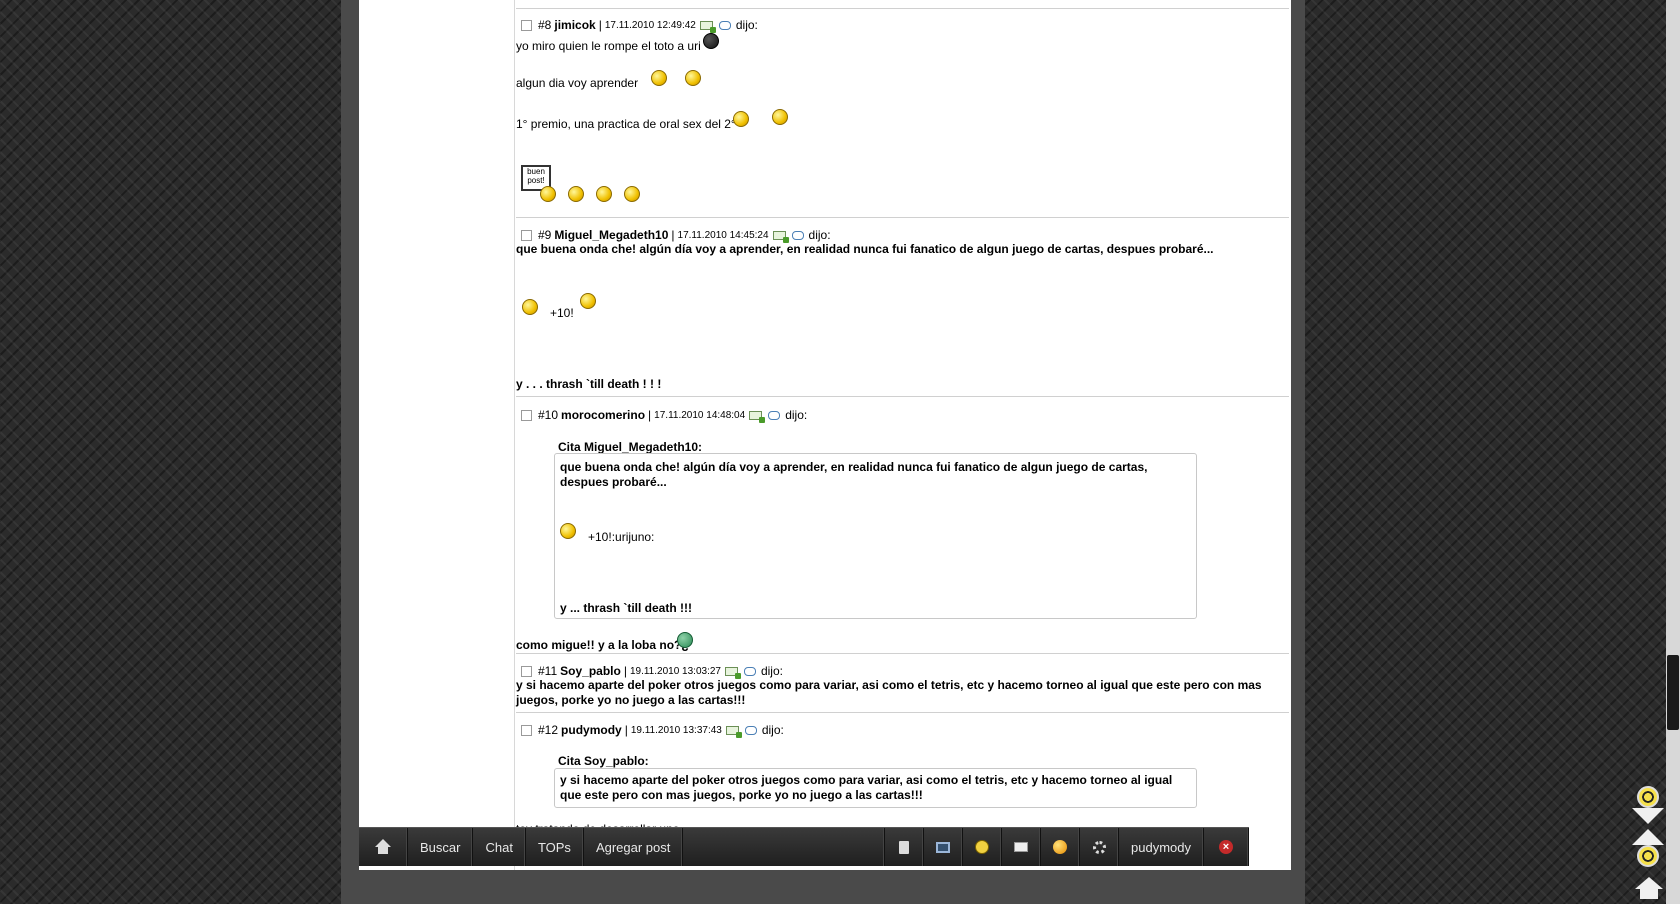 The width and height of the screenshot is (1680, 904). I want to click on grin-smiley-icon, so click(685, 640).